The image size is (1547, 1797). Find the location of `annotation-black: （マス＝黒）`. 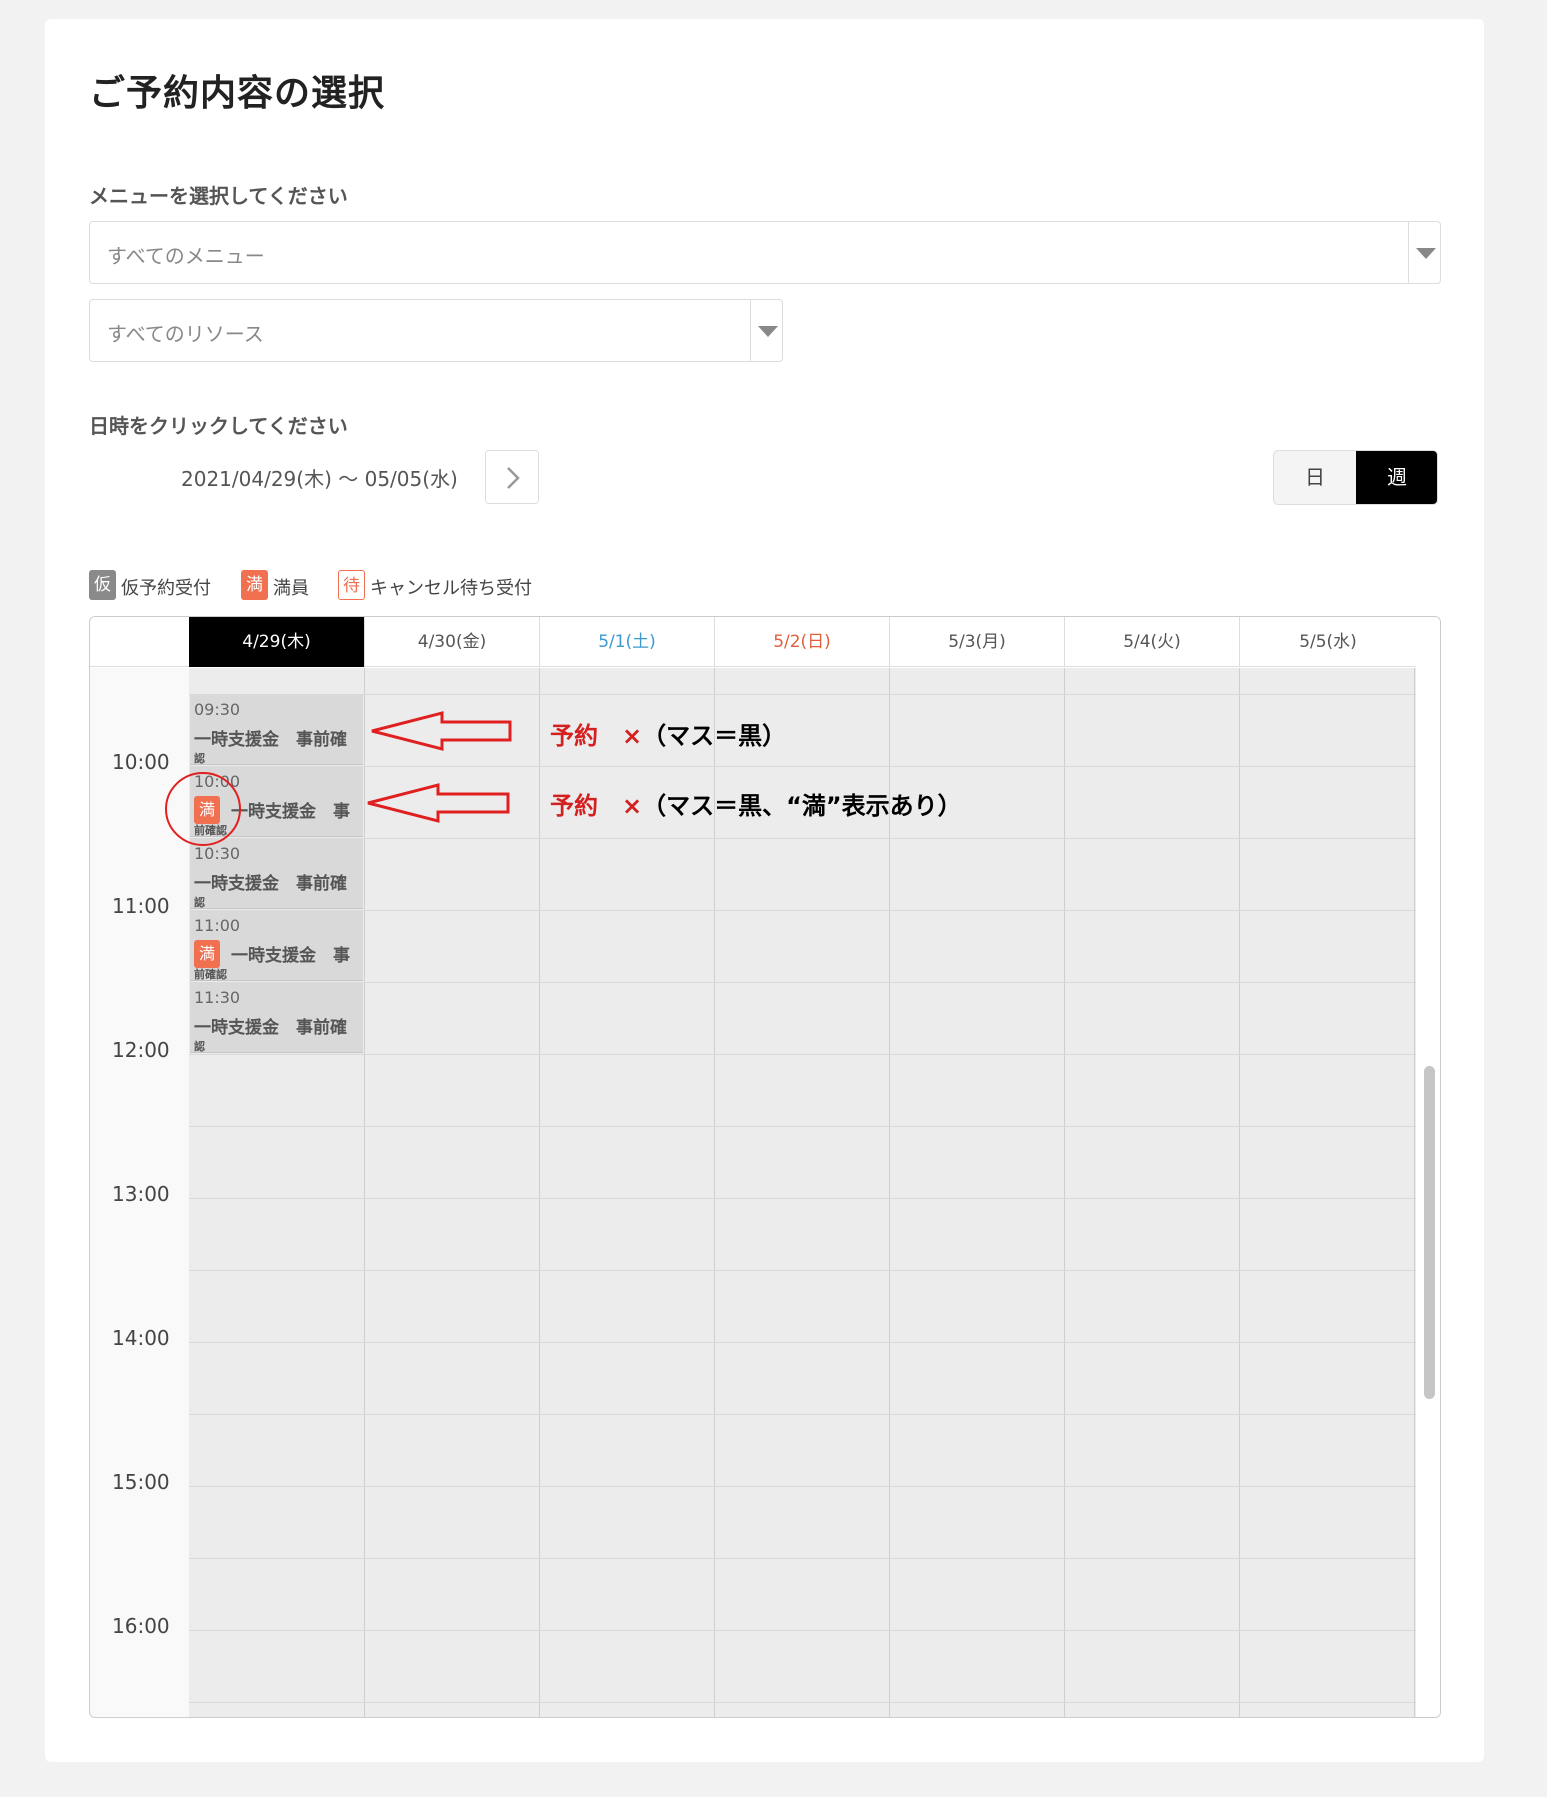

annotation-black: （マス＝黒） is located at coordinates (714, 736).